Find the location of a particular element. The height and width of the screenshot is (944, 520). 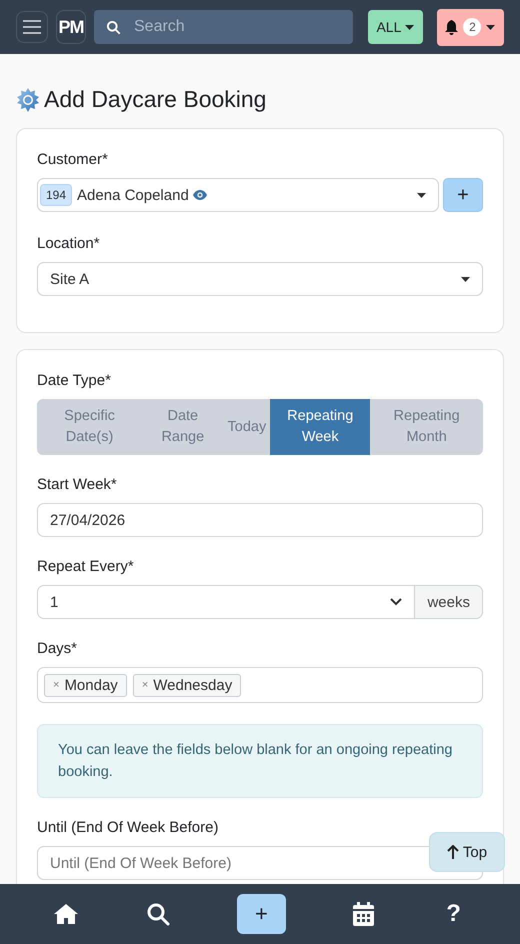

app-logo: PM is located at coordinates (71, 27).